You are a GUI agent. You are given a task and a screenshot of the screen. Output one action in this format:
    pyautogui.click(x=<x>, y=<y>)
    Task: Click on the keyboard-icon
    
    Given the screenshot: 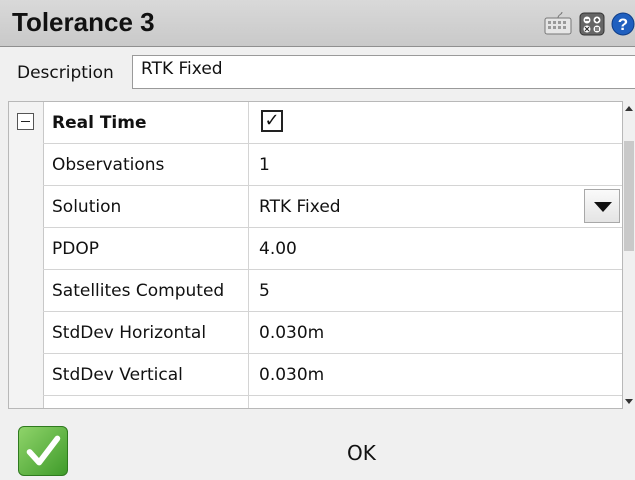 What is the action you would take?
    pyautogui.click(x=558, y=24)
    